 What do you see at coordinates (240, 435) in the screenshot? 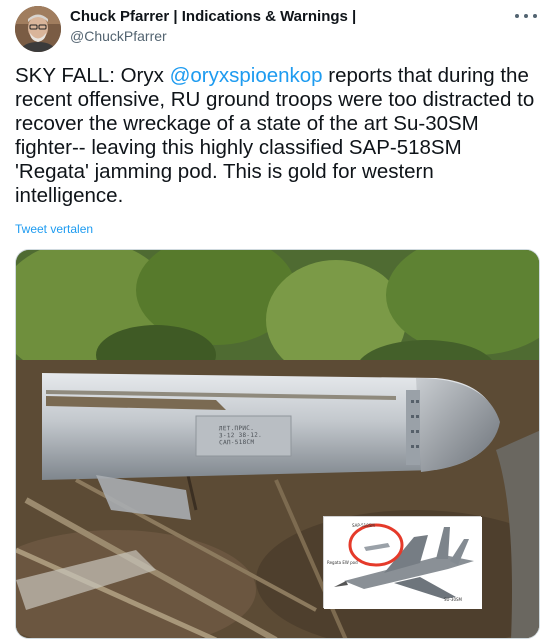
I see `pod-serial-marking: ЛЕТ.ПРИС. З-12 38-12. САП-518СМ` at bounding box center [240, 435].